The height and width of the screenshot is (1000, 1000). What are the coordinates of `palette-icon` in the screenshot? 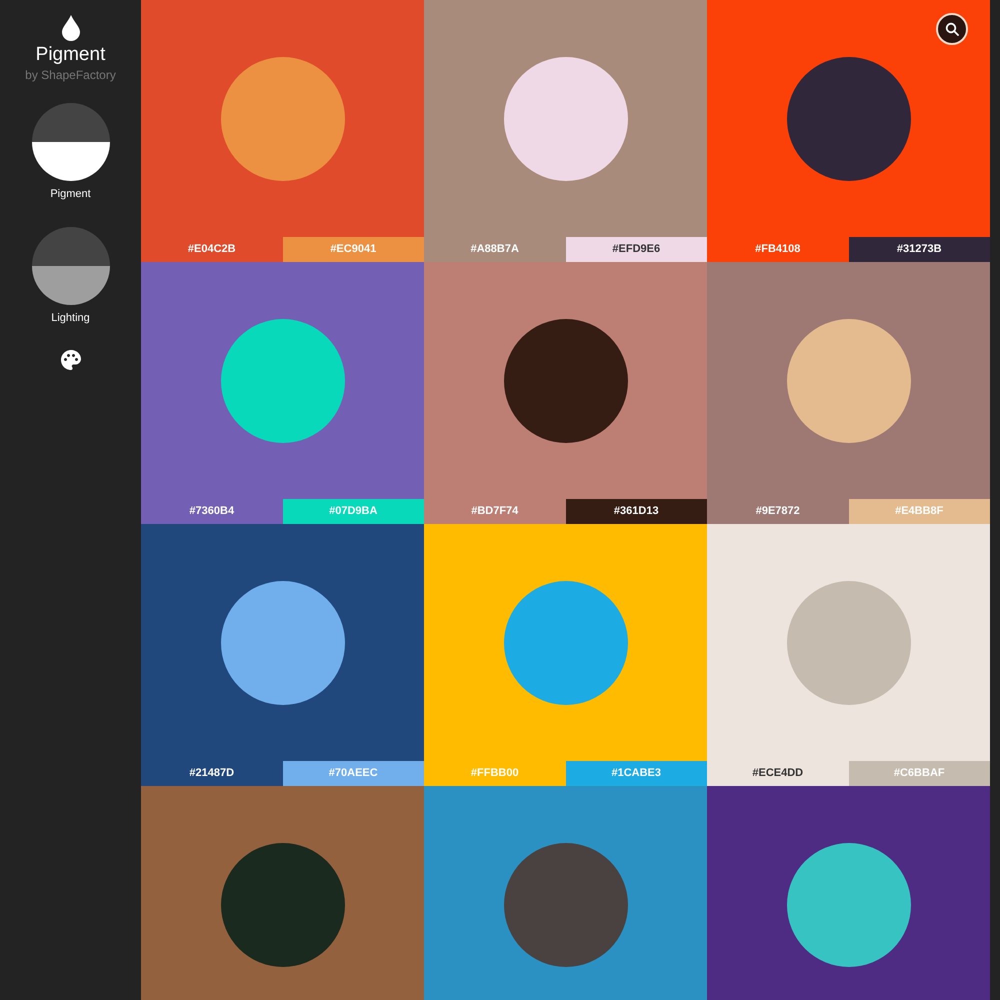 It's located at (70, 360).